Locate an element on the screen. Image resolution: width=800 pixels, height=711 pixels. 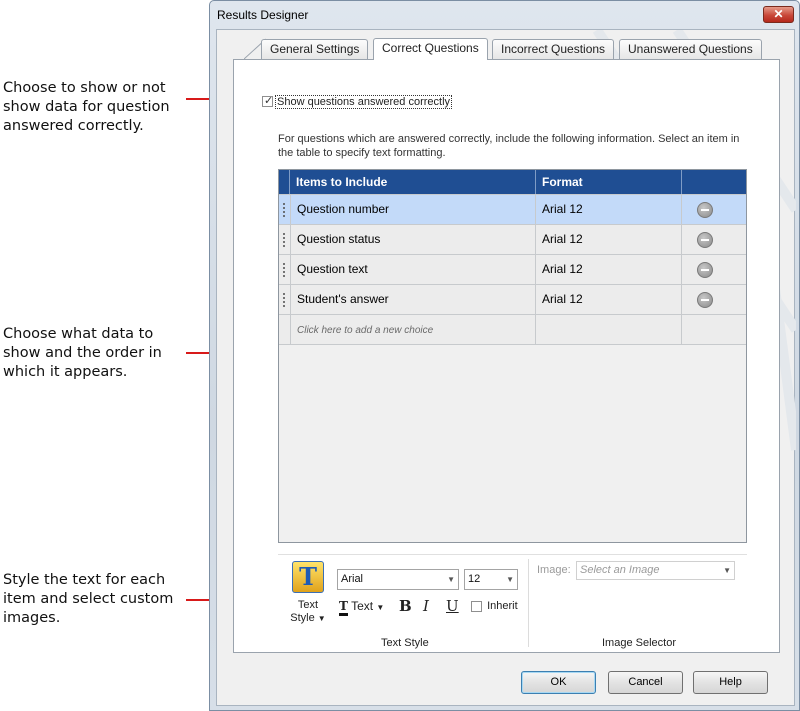
image-selector-combo: Select an Image ▼ is located at coordinates (655, 570).